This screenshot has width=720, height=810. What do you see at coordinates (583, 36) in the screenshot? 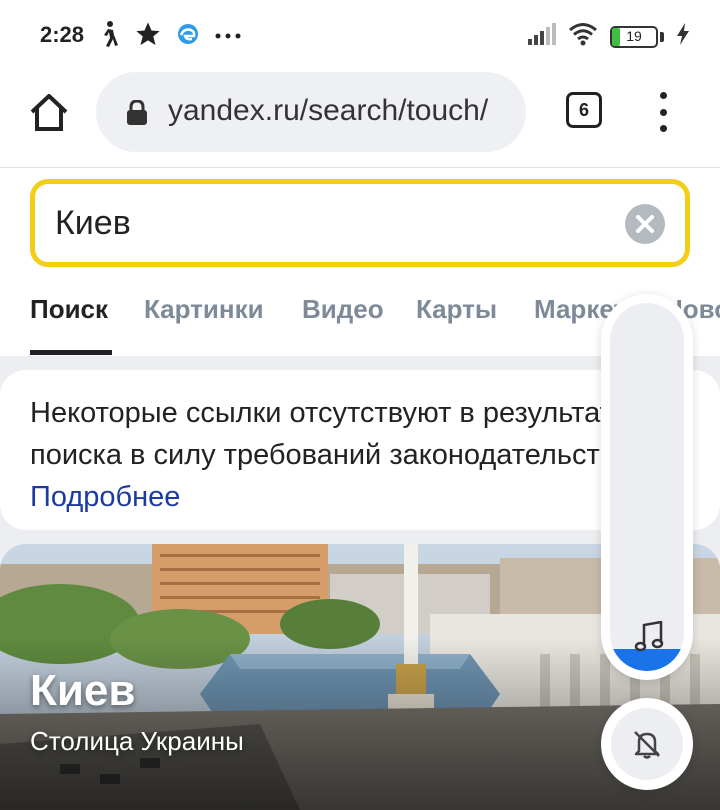
I see `wifi-icon` at bounding box center [583, 36].